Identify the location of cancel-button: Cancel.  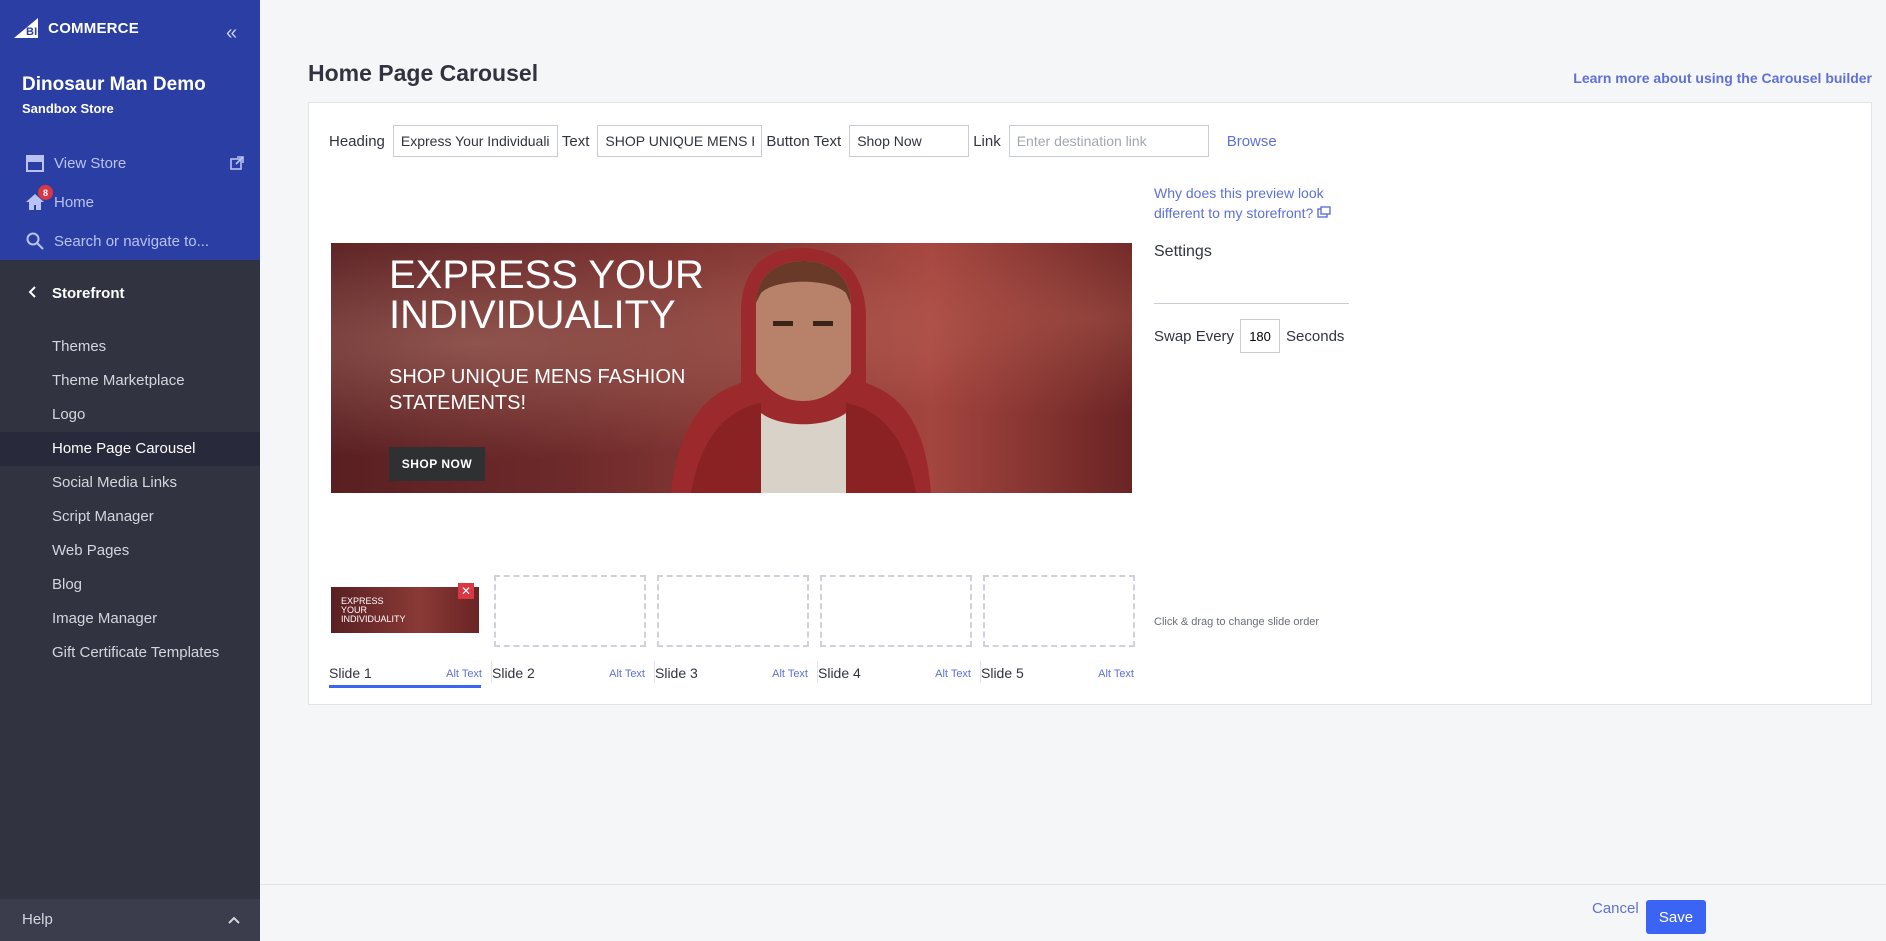
(1615, 908).